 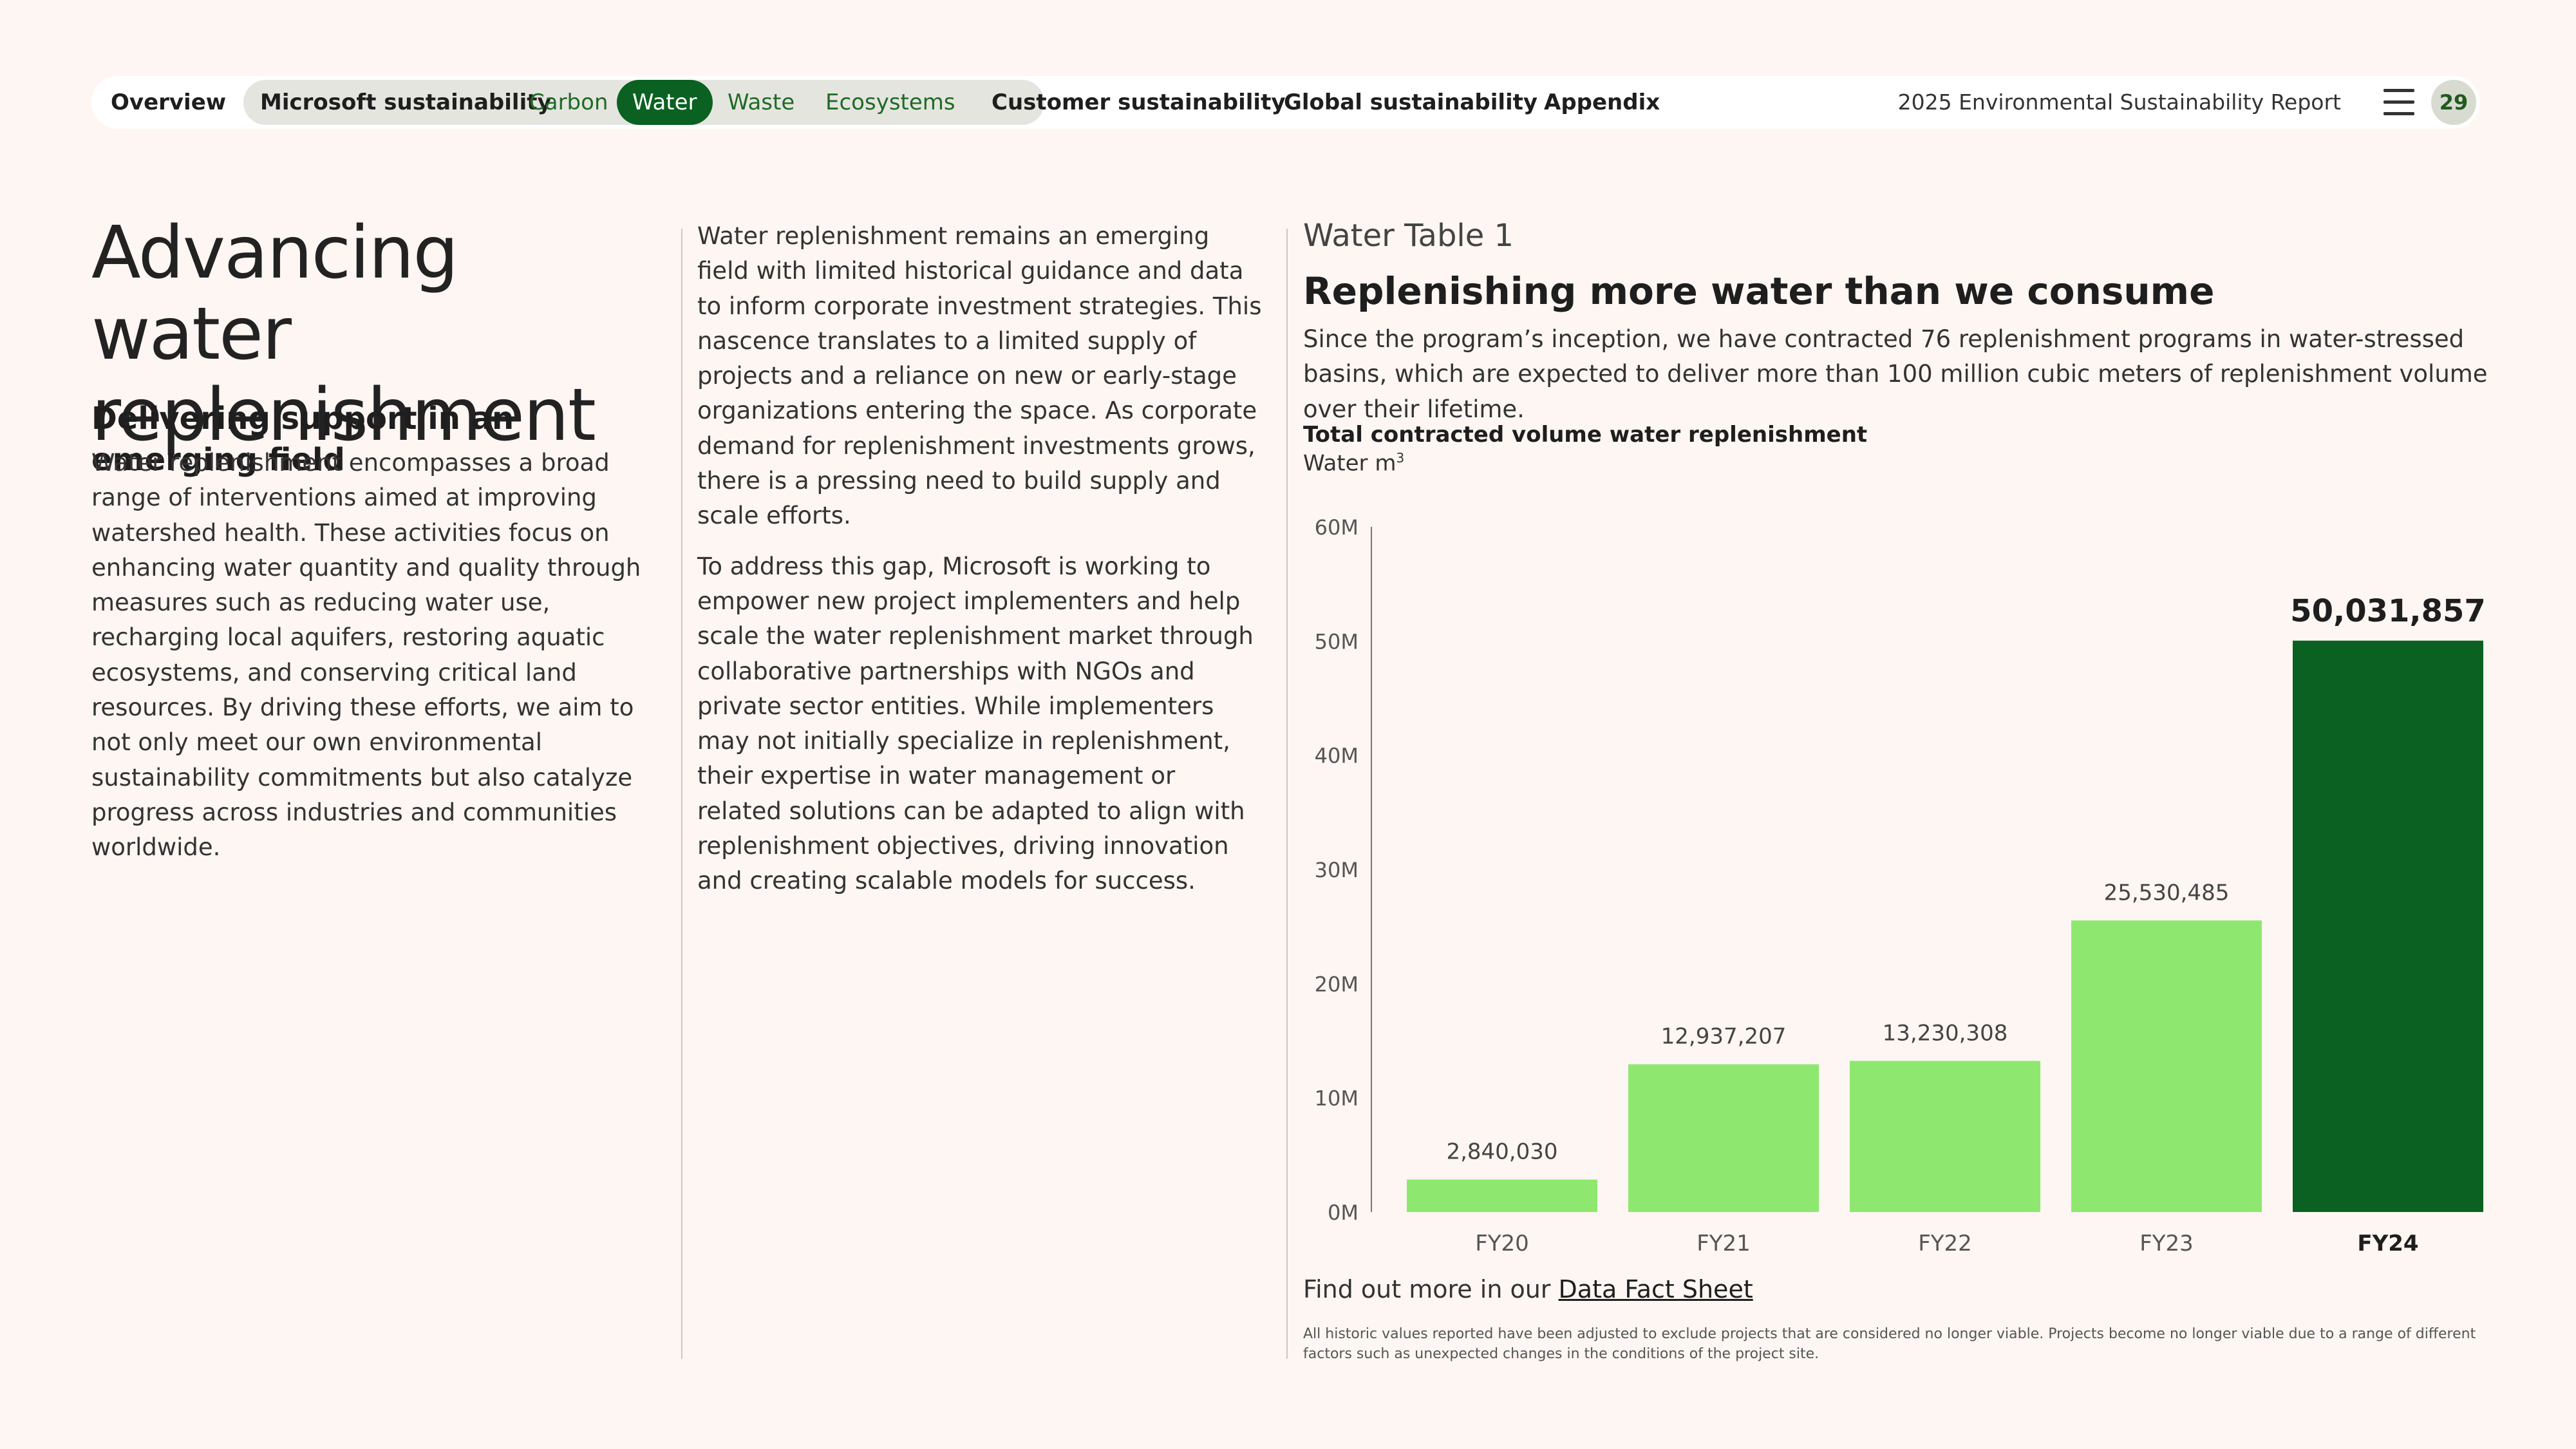 I want to click on y-tick-label: 30M, so click(x=1337, y=870).